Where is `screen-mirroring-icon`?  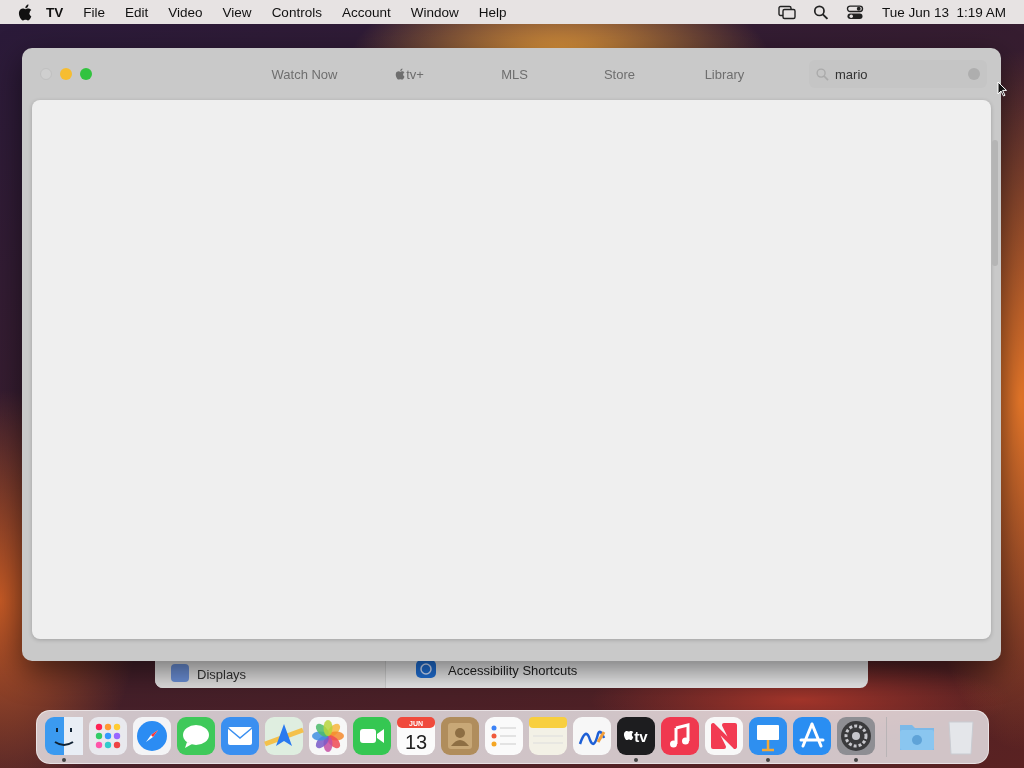
screen-mirroring-icon is located at coordinates (786, 12).